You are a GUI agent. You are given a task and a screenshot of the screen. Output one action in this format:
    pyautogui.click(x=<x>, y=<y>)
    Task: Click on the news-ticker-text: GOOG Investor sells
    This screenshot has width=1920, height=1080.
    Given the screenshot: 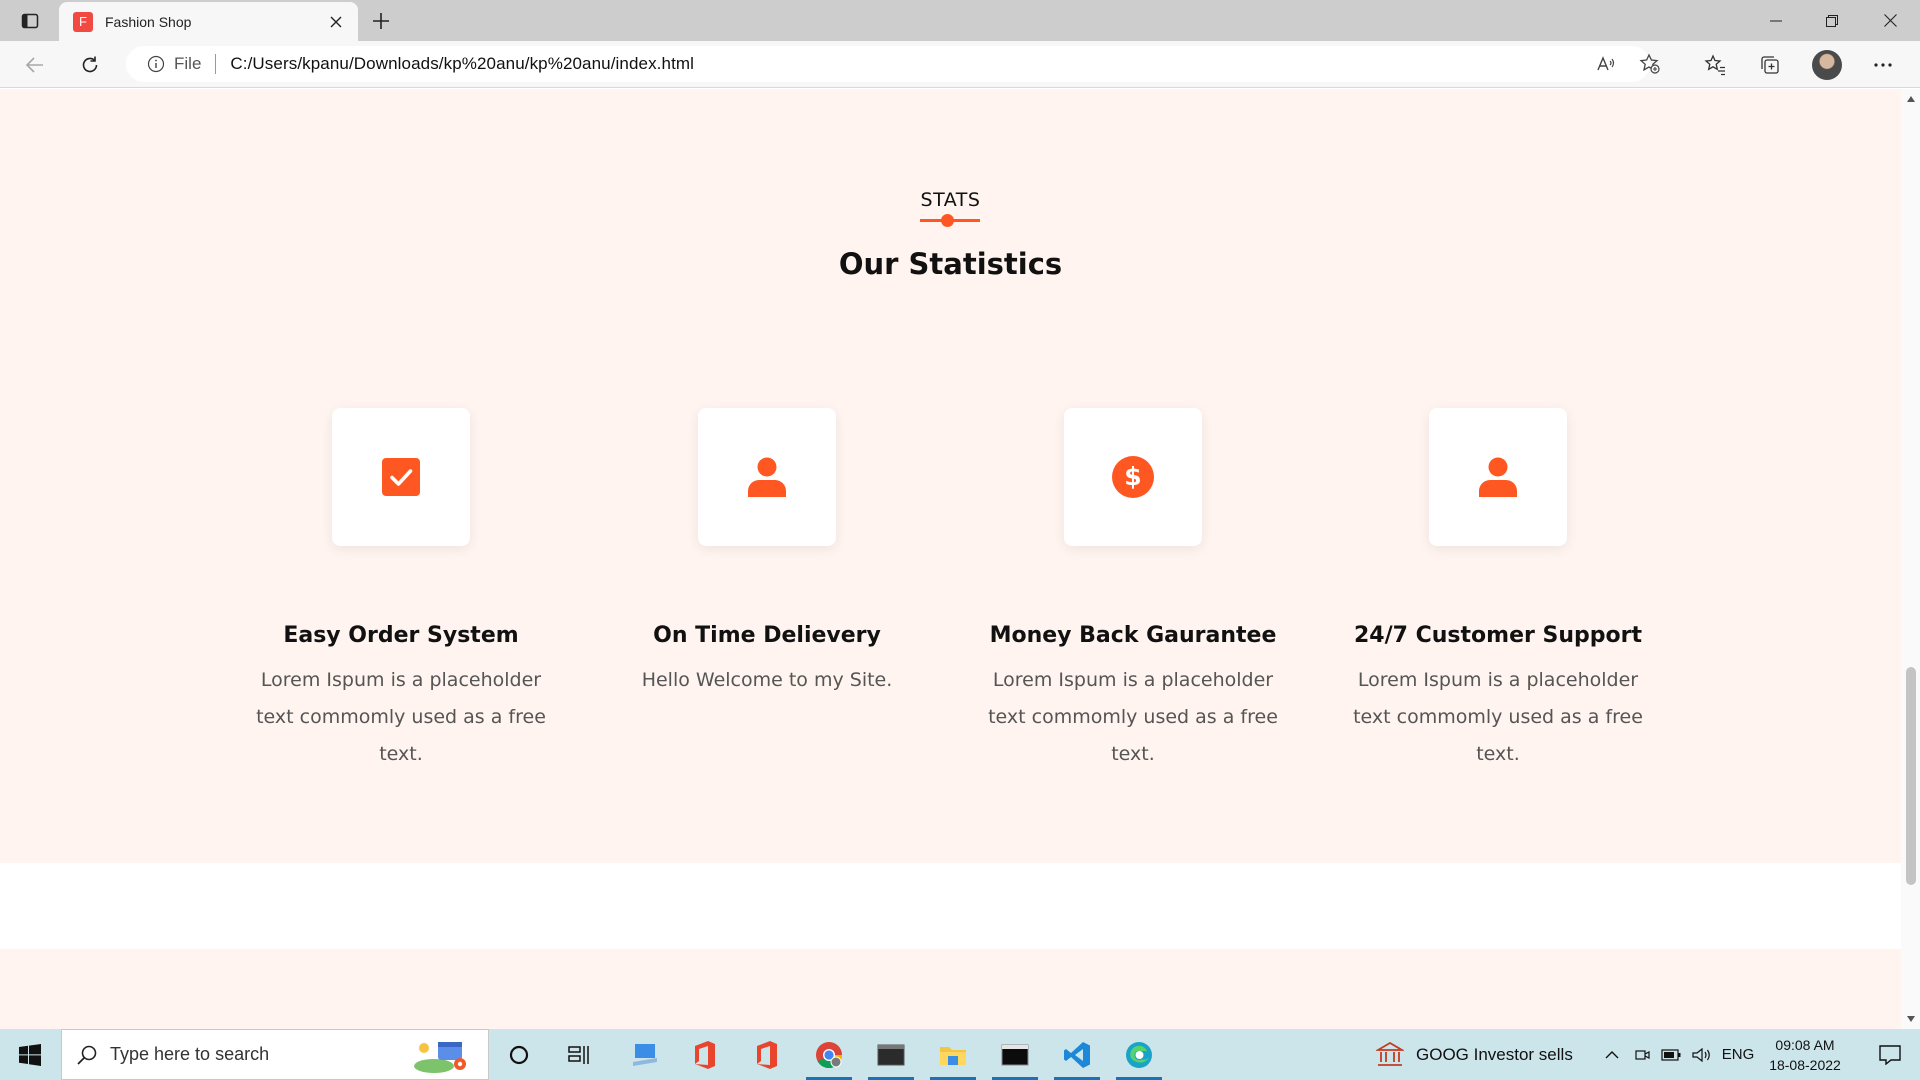 What is the action you would take?
    pyautogui.click(x=1494, y=1054)
    